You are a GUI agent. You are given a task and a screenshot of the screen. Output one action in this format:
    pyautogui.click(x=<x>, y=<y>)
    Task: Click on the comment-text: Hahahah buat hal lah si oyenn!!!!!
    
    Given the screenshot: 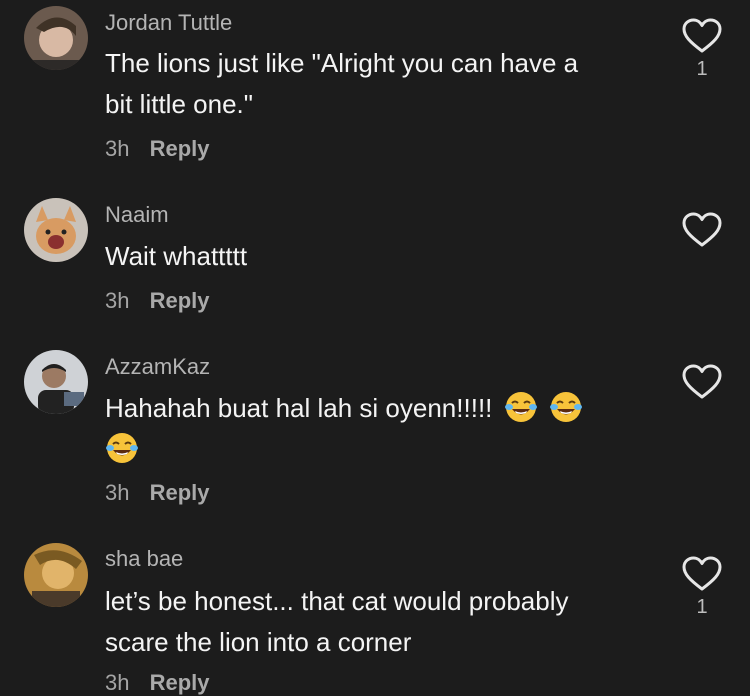 What is the action you would take?
    pyautogui.click(x=385, y=429)
    